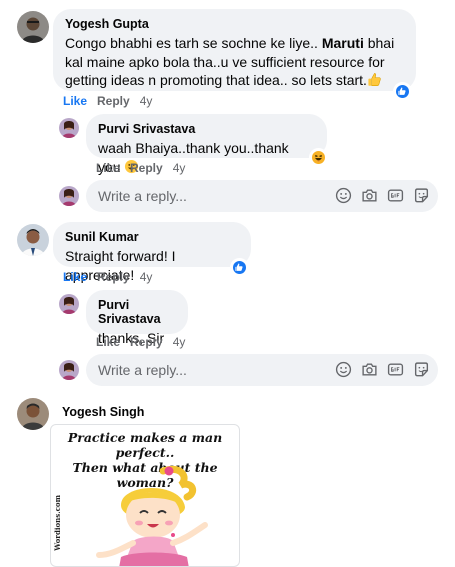  What do you see at coordinates (318, 157) in the screenshot?
I see `haha-reaction-icon` at bounding box center [318, 157].